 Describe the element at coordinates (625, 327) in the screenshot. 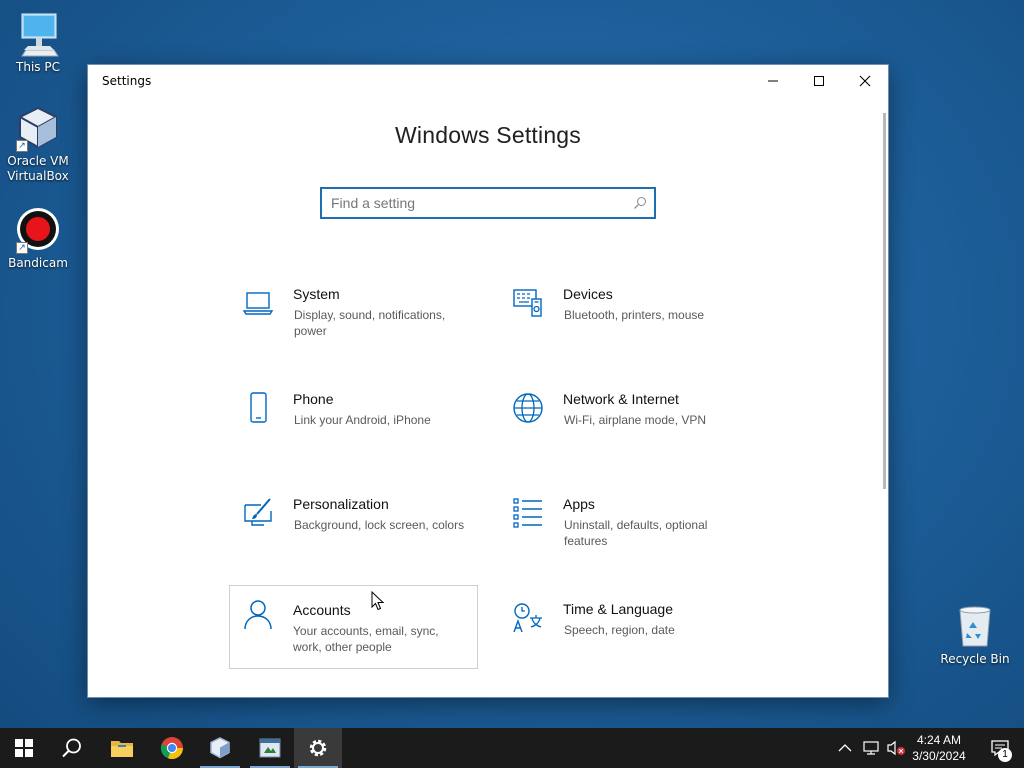

I see `tile-devices: Devices Bluetooth, printers, mouse` at that location.